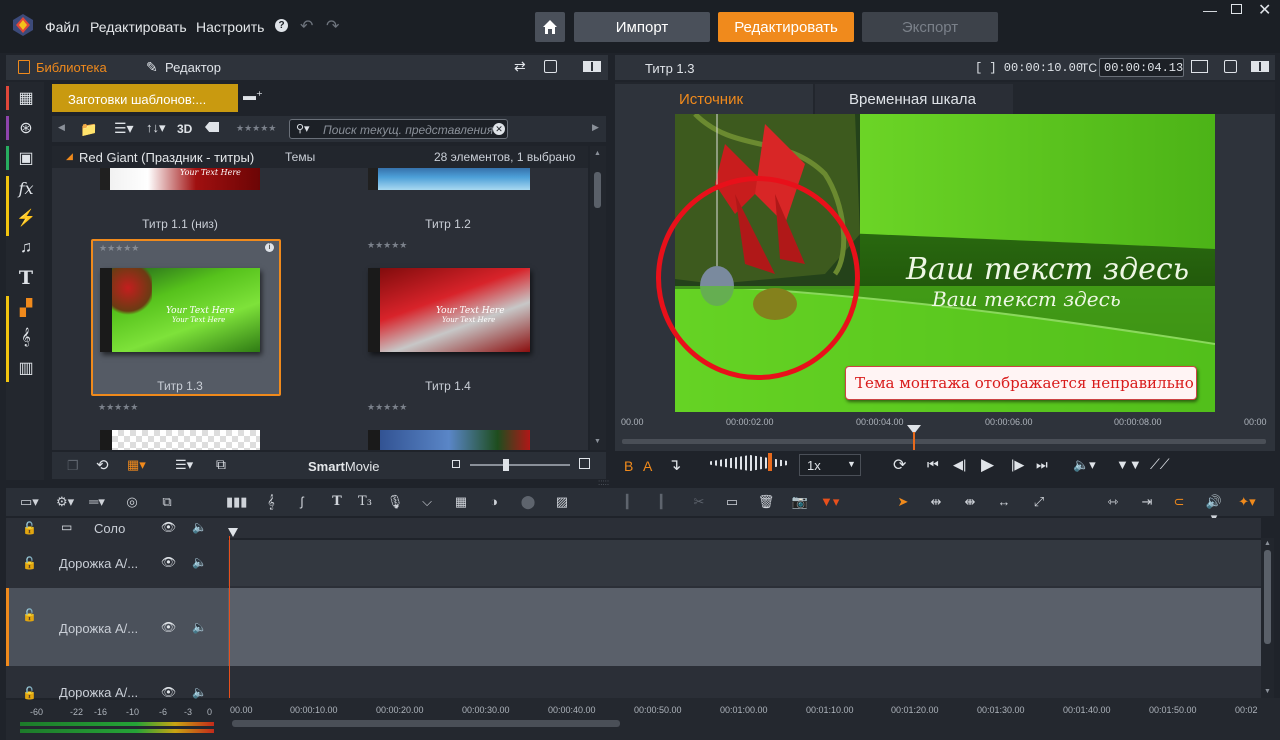 This screenshot has width=1280, height=740. Describe the element at coordinates (800, 502) in the screenshot. I see `snapshot-icon: 📷` at that location.